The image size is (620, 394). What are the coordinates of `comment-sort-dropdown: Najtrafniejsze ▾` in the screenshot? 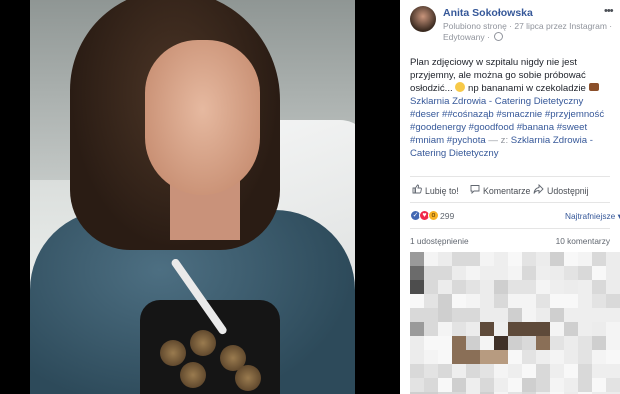 It's located at (592, 216).